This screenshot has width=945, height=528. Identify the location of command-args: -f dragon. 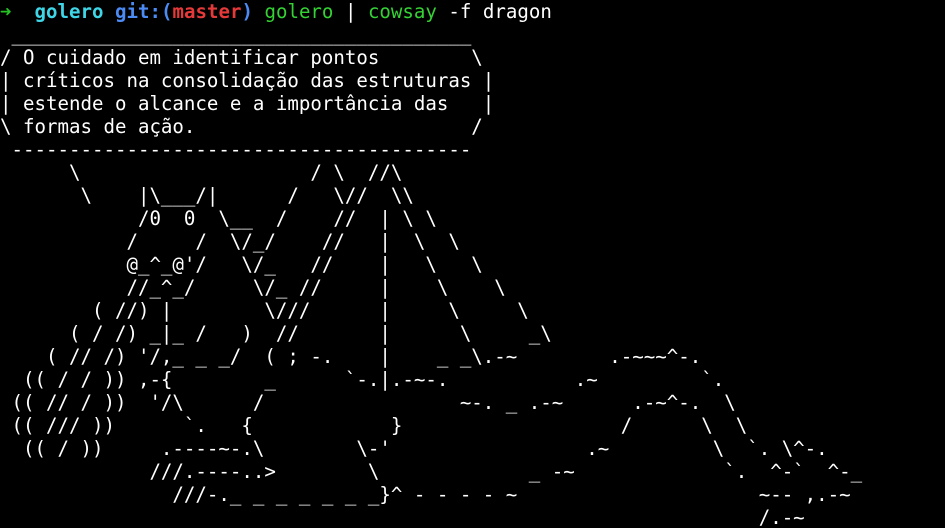
(500, 11).